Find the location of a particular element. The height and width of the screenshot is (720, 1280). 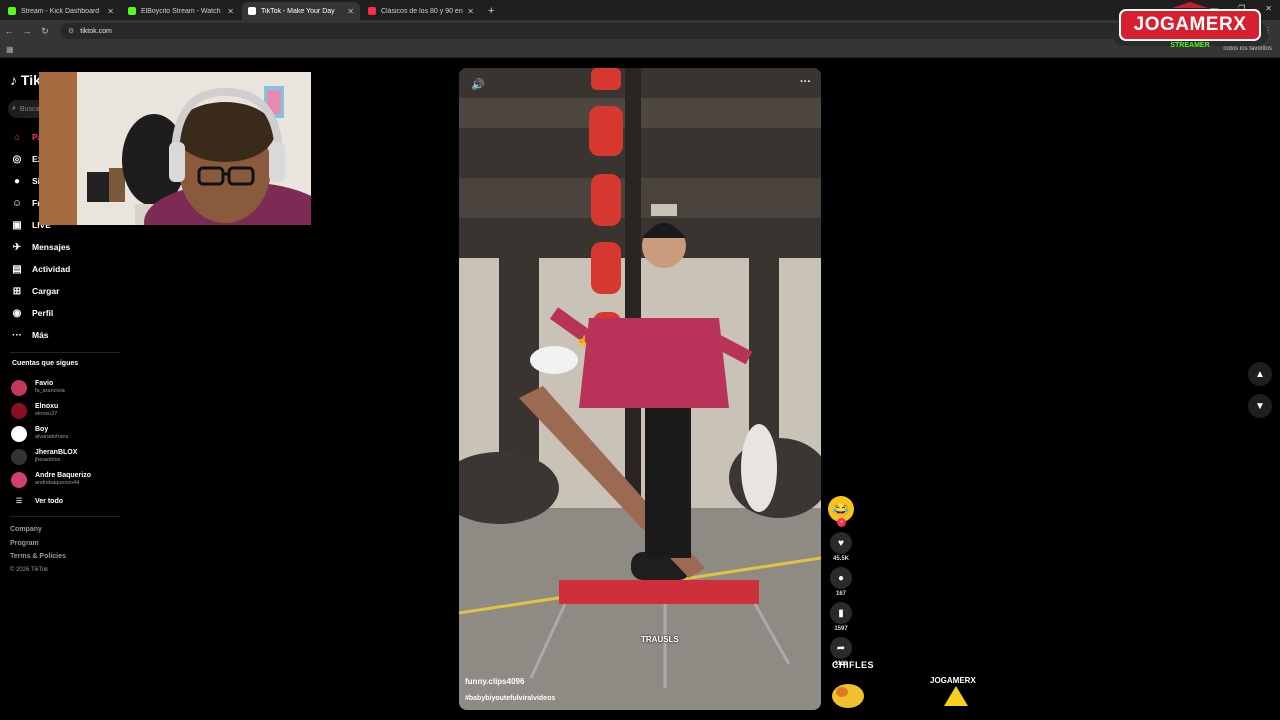

copyright: © 2026 TikTok is located at coordinates (29, 569).